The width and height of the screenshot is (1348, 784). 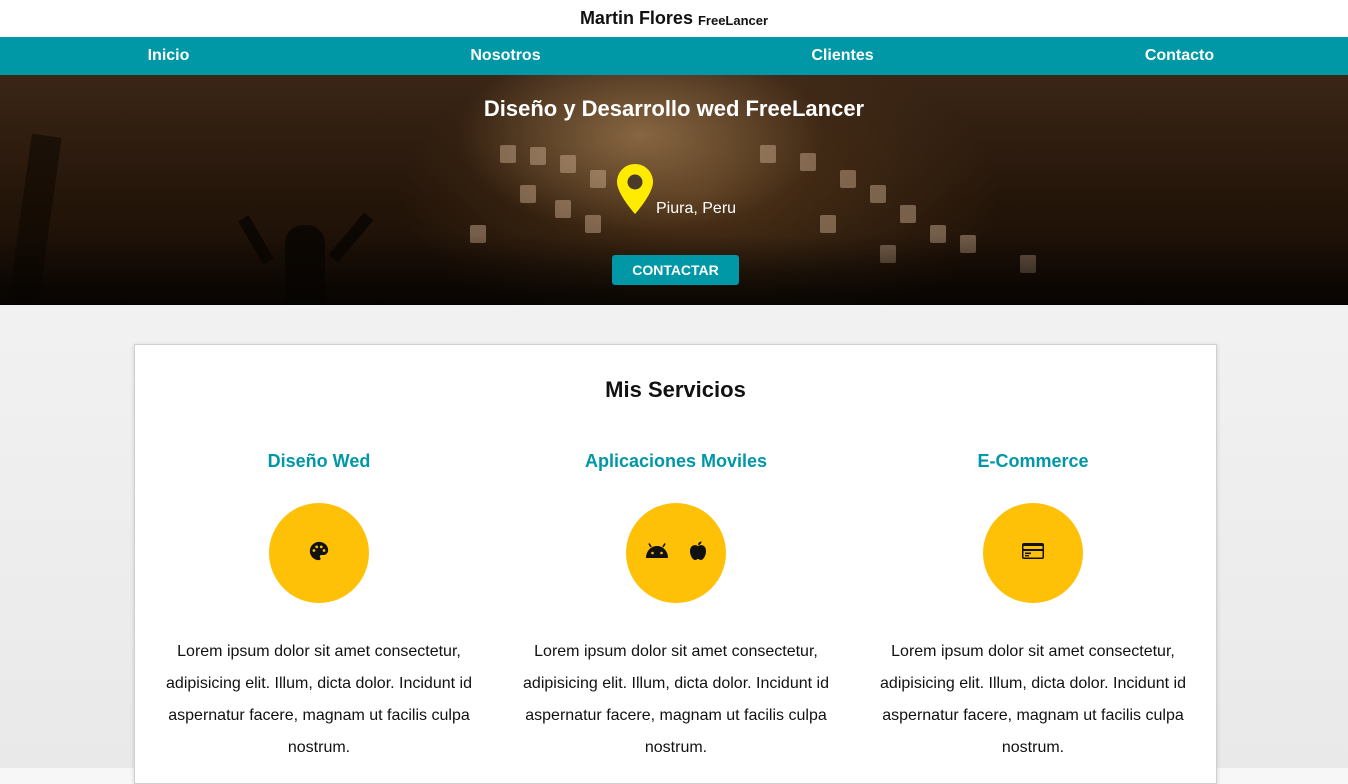 I want to click on nav-item-nosotros: Nosotros, so click(x=505, y=56).